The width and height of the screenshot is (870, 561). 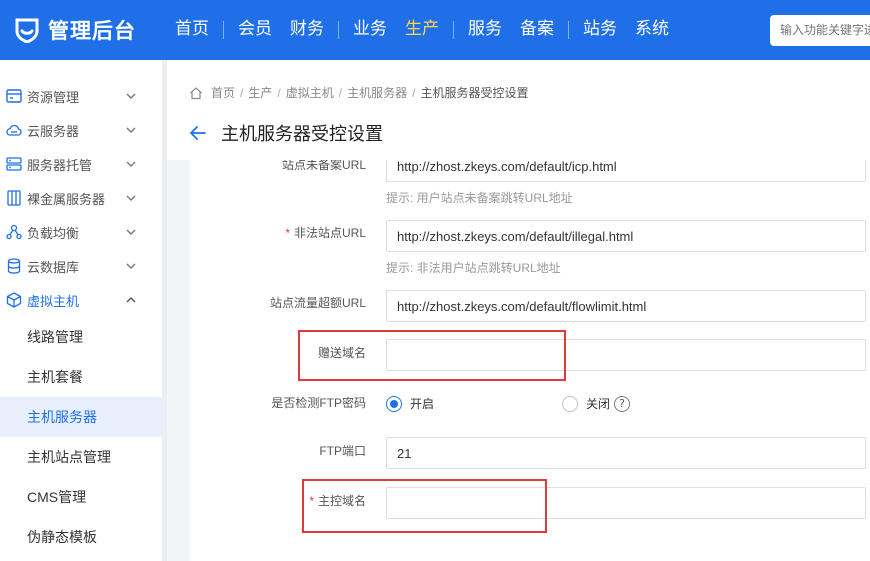 What do you see at coordinates (377, 92) in the screenshot?
I see `breadcrumb-host-server: 主机服务器` at bounding box center [377, 92].